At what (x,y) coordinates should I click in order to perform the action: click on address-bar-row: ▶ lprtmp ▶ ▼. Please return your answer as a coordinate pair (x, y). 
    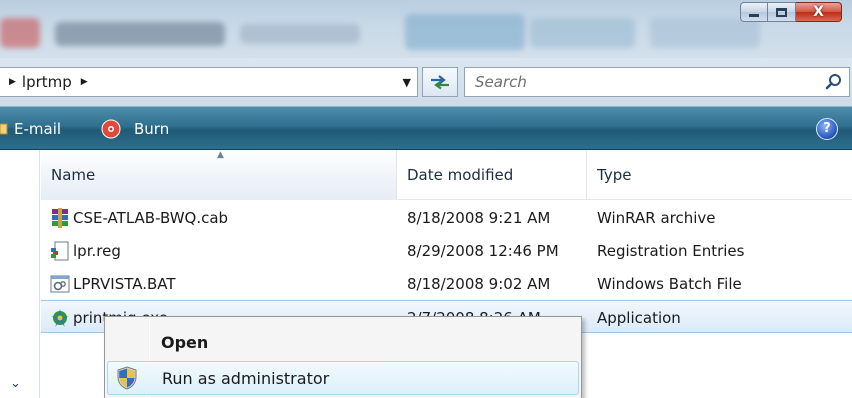
    Looking at the image, I should click on (426, 82).